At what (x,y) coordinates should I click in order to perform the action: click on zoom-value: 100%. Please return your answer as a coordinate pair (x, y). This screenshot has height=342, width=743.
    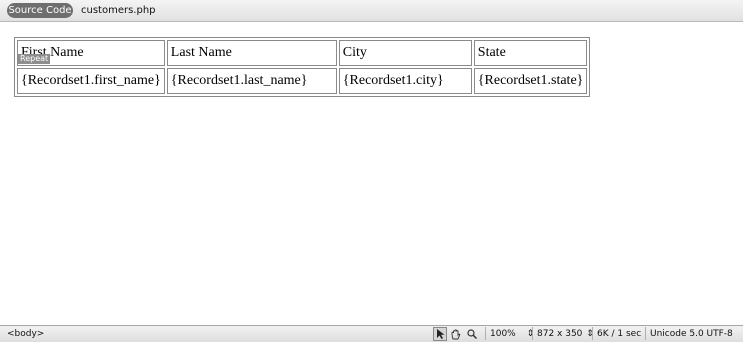
    Looking at the image, I should click on (503, 334).